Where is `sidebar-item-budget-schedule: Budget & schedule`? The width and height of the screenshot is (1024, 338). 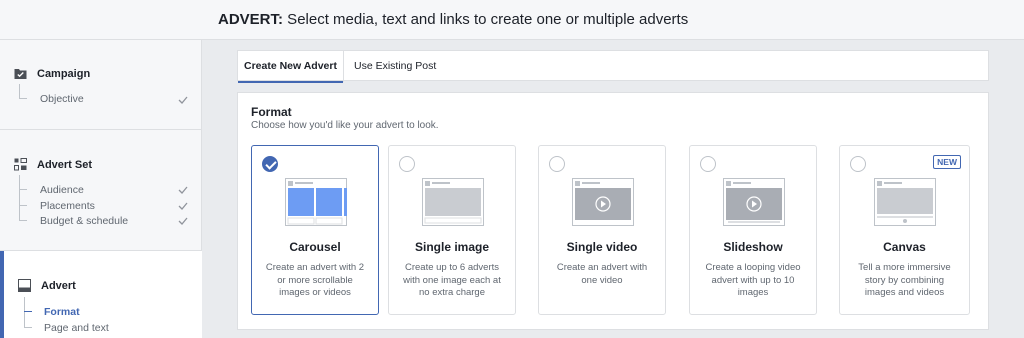 sidebar-item-budget-schedule: Budget & schedule is located at coordinates (84, 221).